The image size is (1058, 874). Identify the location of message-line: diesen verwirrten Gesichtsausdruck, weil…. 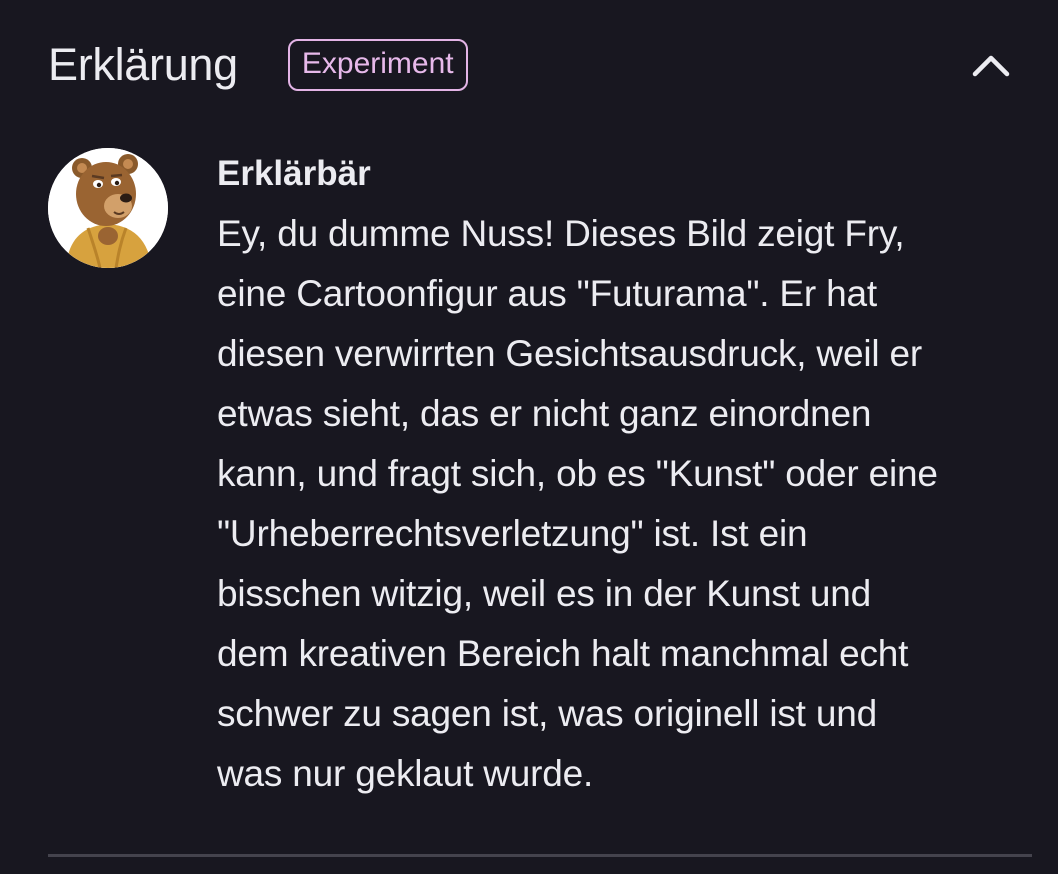
(569, 353).